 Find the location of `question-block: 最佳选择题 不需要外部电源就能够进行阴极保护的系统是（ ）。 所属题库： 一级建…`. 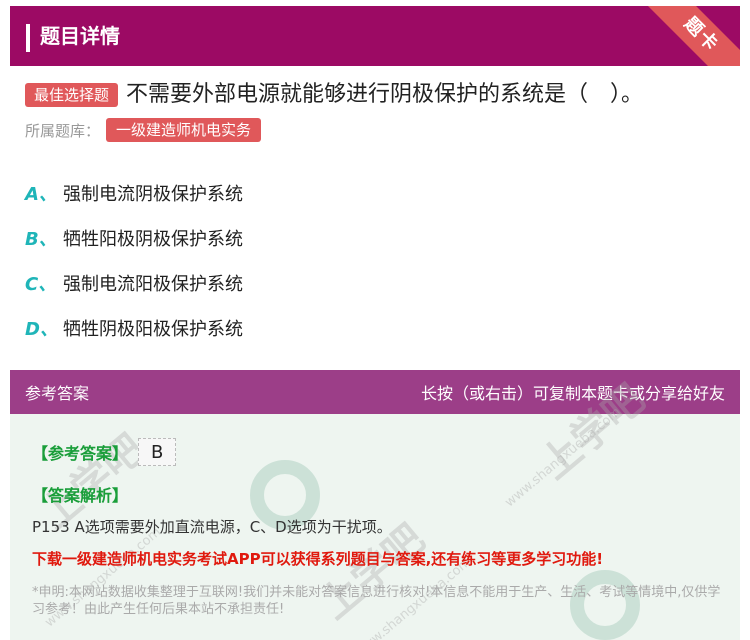

question-block: 最佳选择题 不需要外部电源就能够进行阴极保护的系统是（ ）。 所属题库： 一级建… is located at coordinates (380, 111).